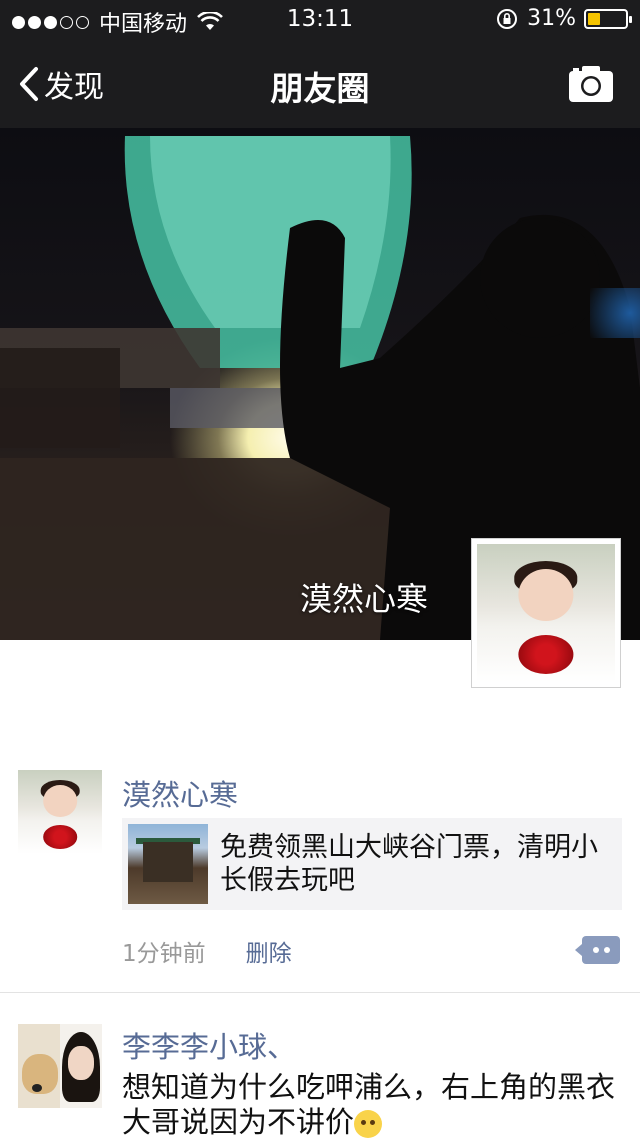 The width and height of the screenshot is (640, 1140). Describe the element at coordinates (209, 1045) in the screenshot. I see `post-author-name: 李李李小球、` at that location.